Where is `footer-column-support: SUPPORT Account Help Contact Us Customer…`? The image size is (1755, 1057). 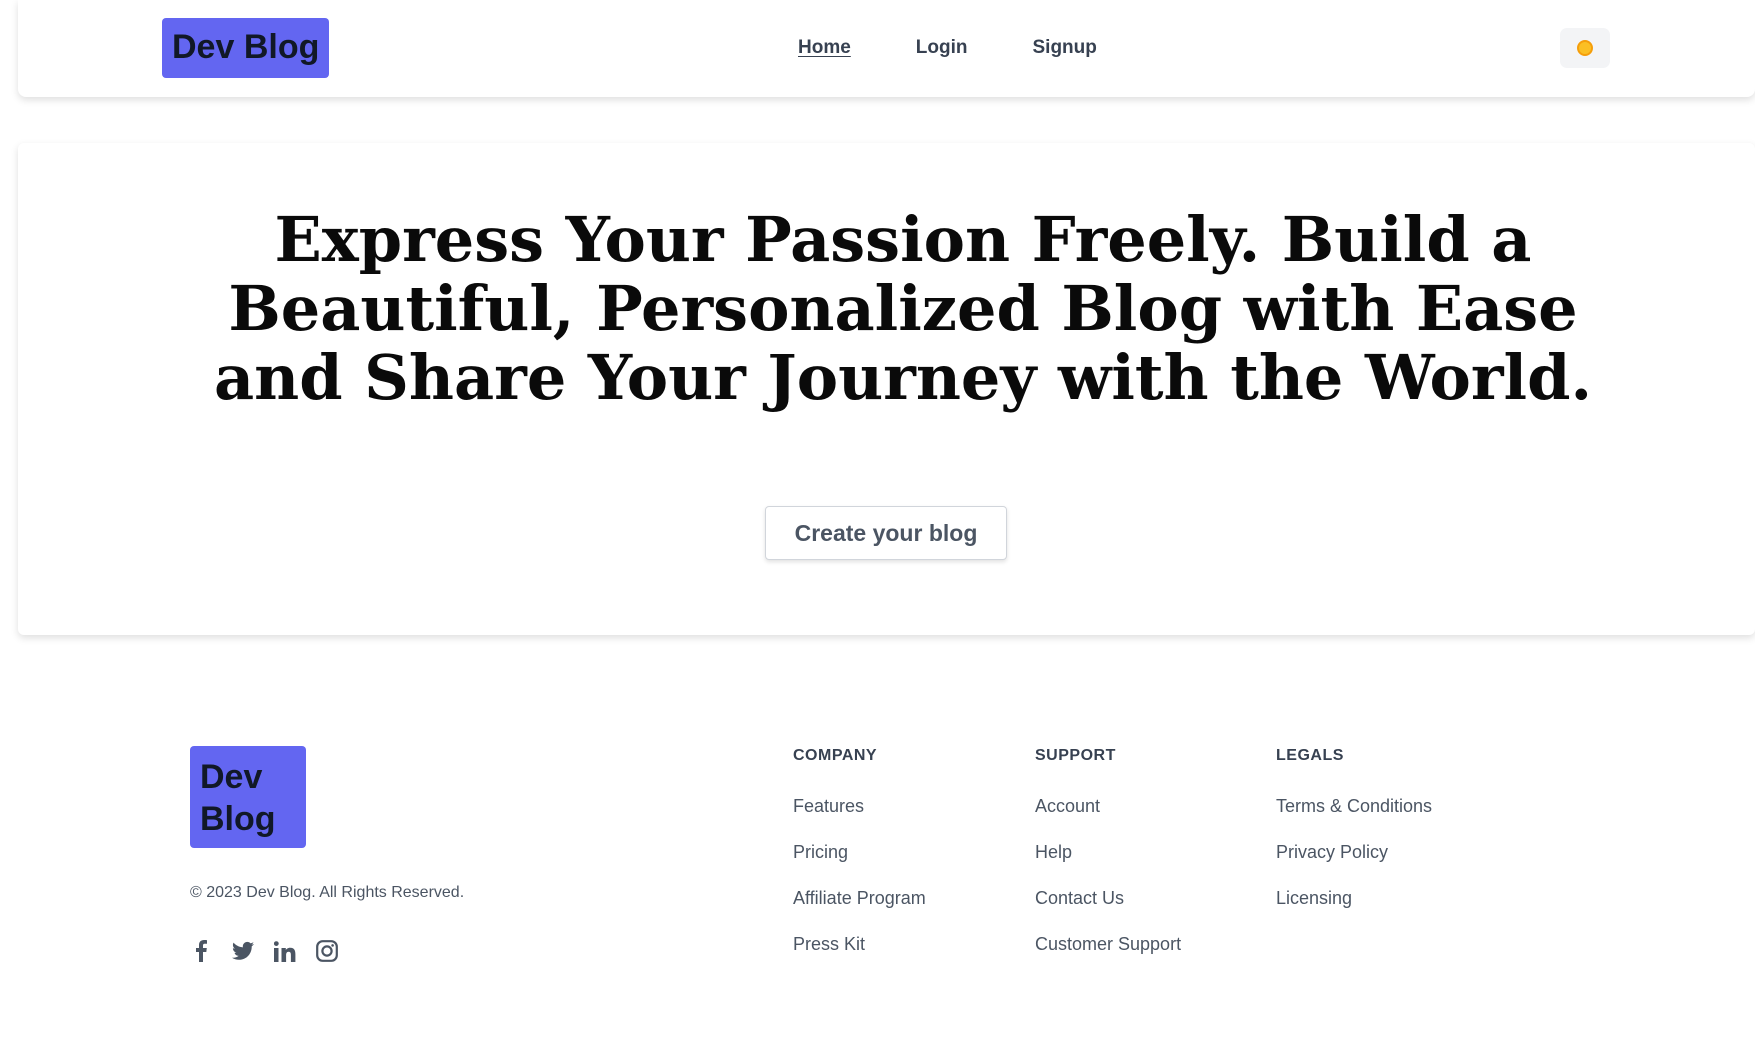
footer-column-support: SUPPORT Account Help Contact Us Customer… is located at coordinates (1108, 862).